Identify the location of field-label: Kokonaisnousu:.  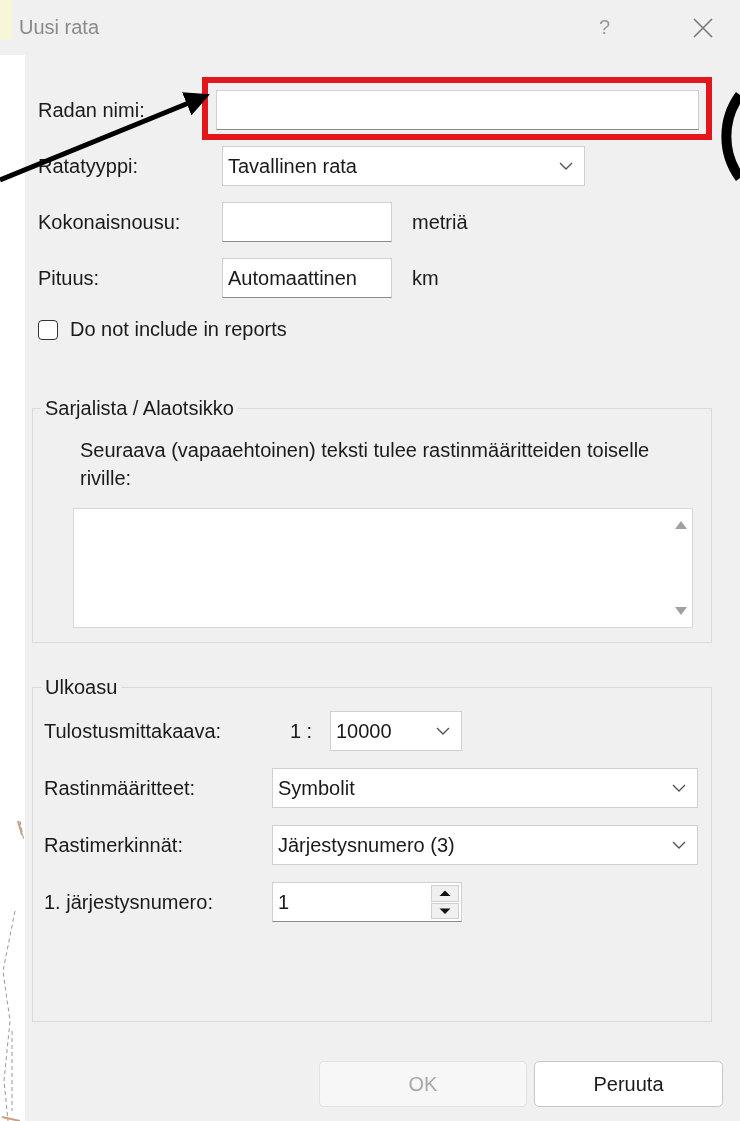
(109, 222).